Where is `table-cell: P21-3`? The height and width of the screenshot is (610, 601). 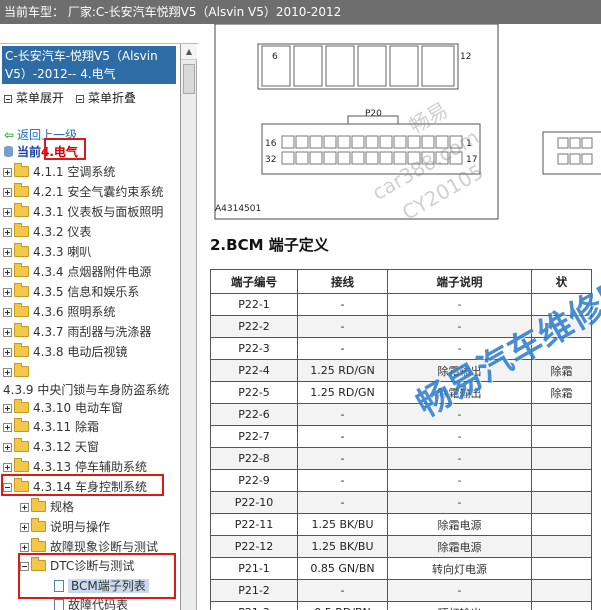 table-cell: P21-3 is located at coordinates (254, 605).